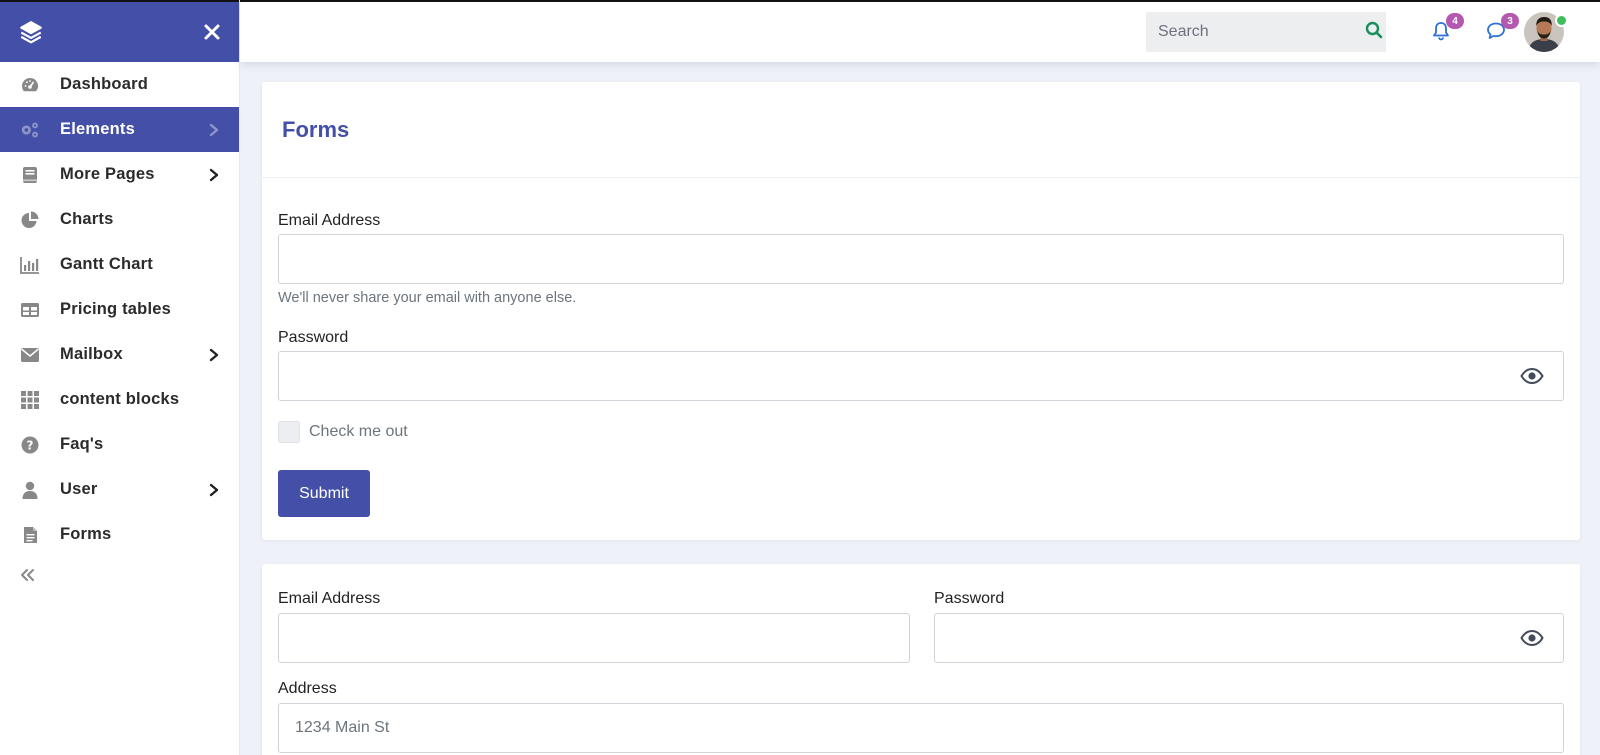  Describe the element at coordinates (119, 444) in the screenshot. I see `sidebar-item-faqs: ? Faq's` at that location.